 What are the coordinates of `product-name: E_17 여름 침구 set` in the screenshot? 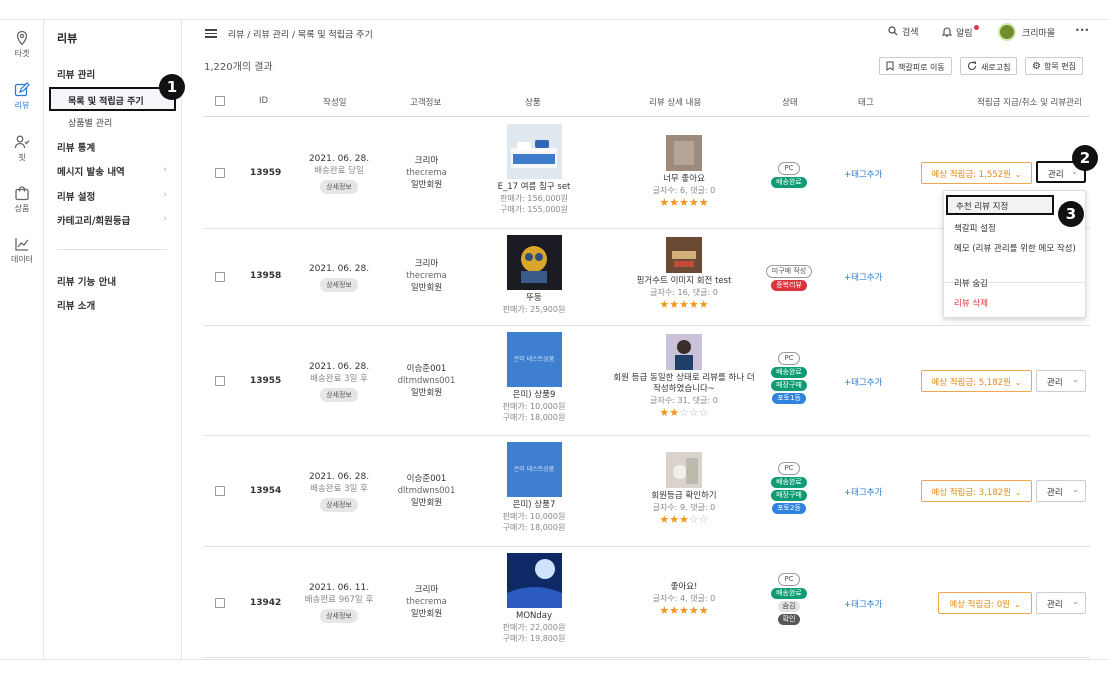 It's located at (534, 187).